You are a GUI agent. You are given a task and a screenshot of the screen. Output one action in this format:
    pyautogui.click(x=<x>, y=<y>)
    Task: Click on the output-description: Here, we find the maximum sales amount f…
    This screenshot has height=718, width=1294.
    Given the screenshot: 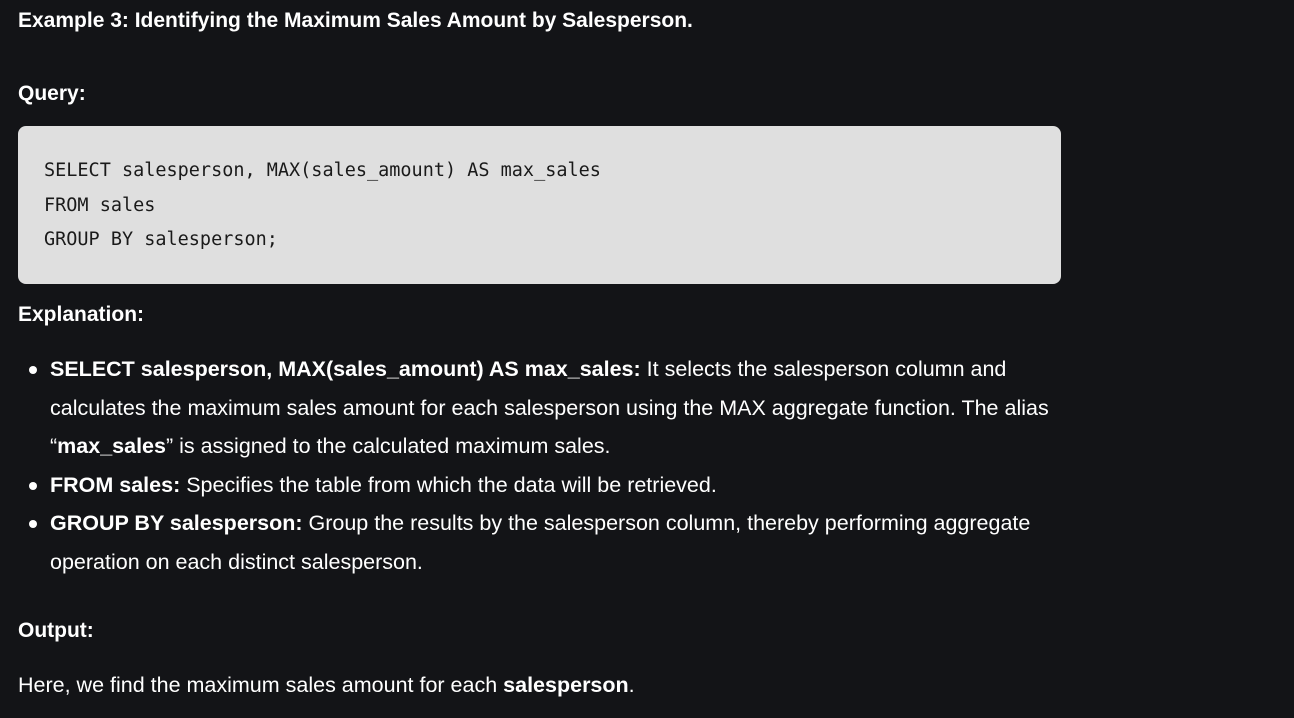 What is the action you would take?
    pyautogui.click(x=326, y=685)
    